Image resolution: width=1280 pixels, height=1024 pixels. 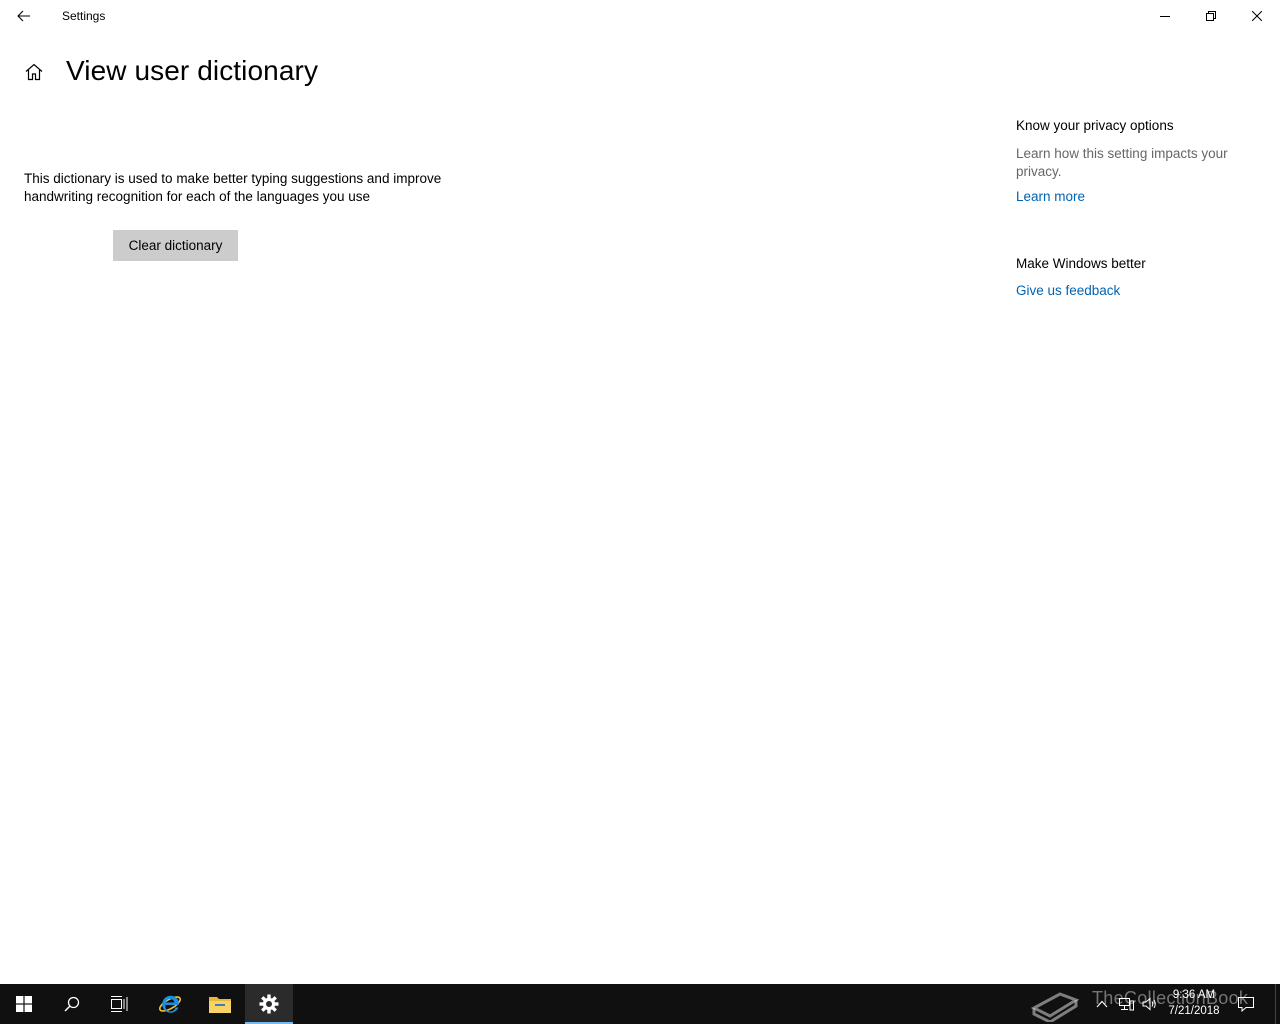 I want to click on minimize-button, so click(x=1165, y=16).